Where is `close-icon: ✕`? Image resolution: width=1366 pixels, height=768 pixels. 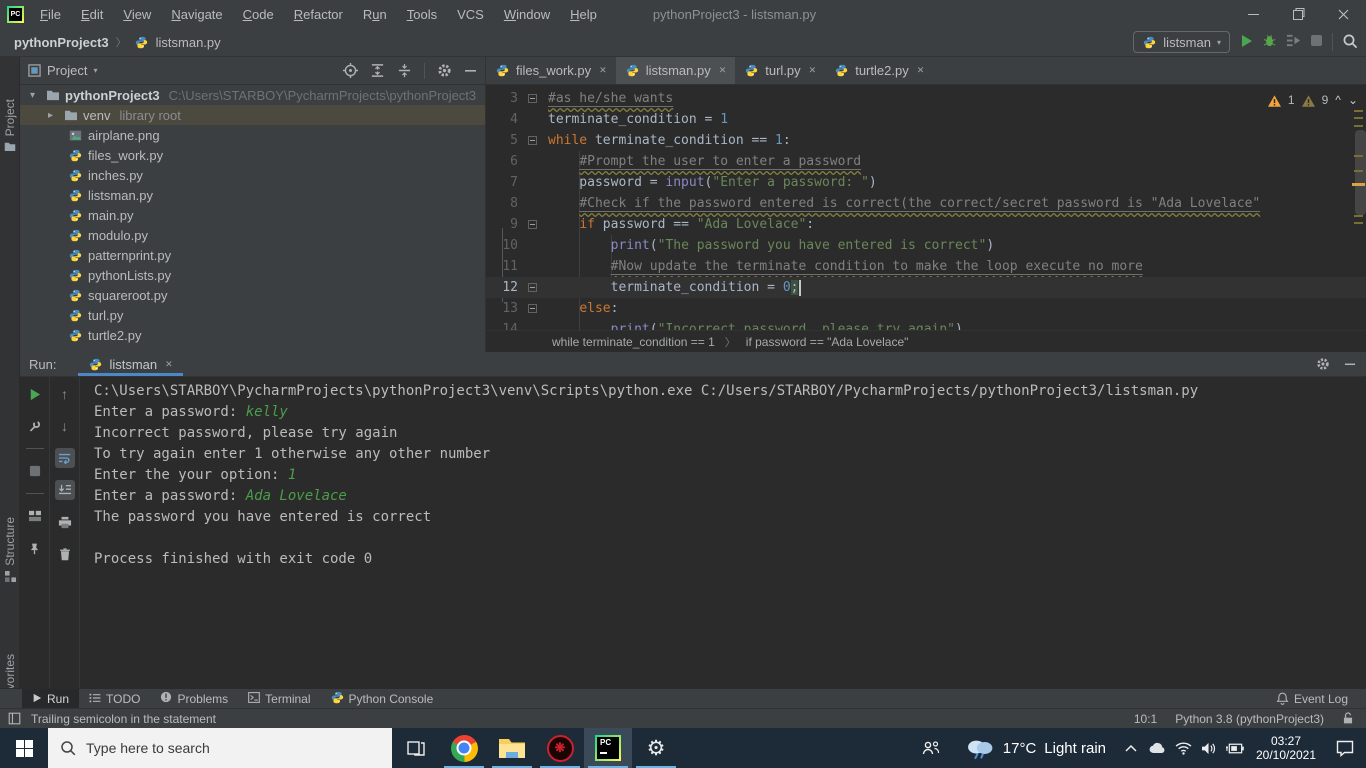 close-icon: ✕ is located at coordinates (169, 364).